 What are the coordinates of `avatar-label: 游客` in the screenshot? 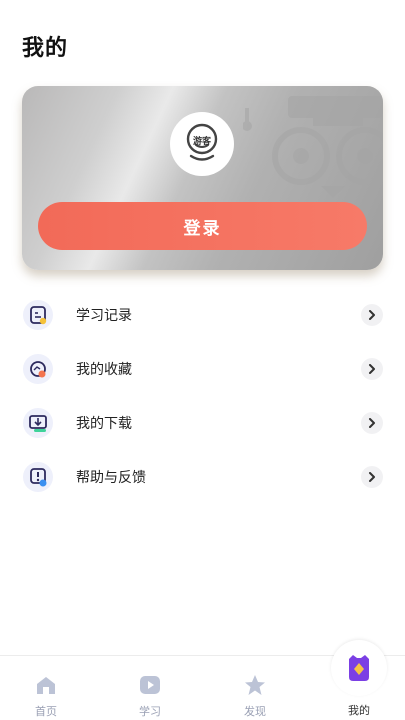 It's located at (201, 142).